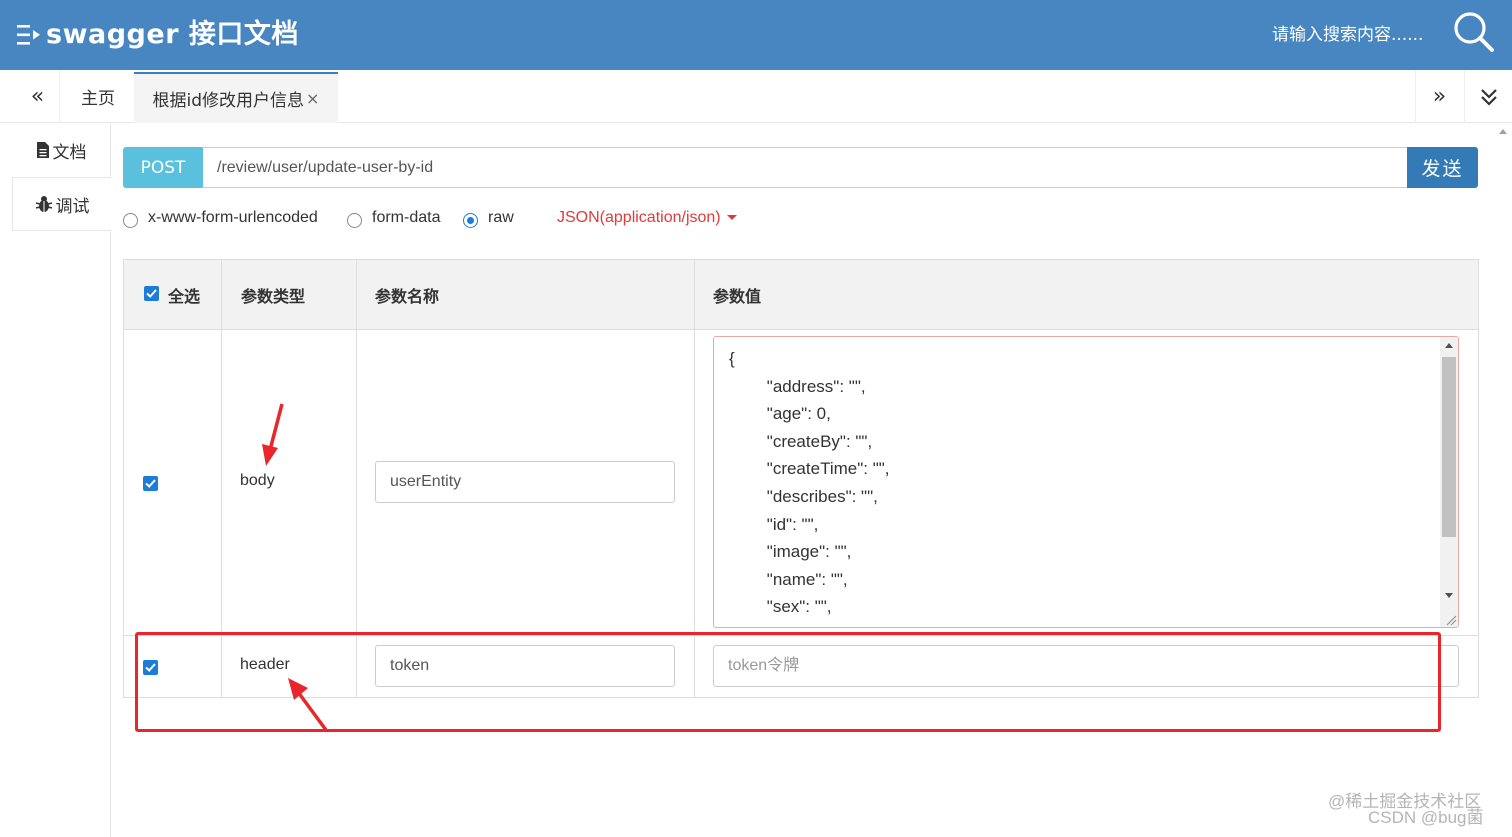 The height and width of the screenshot is (837, 1512). I want to click on radio-urlencoded, so click(130, 220).